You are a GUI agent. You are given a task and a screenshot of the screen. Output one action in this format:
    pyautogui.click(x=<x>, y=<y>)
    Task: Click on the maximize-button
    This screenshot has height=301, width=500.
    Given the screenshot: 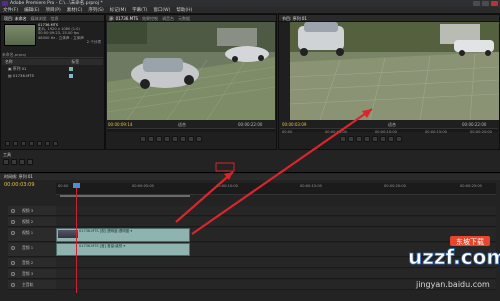 What is the action you would take?
    pyautogui.click(x=485, y=3)
    